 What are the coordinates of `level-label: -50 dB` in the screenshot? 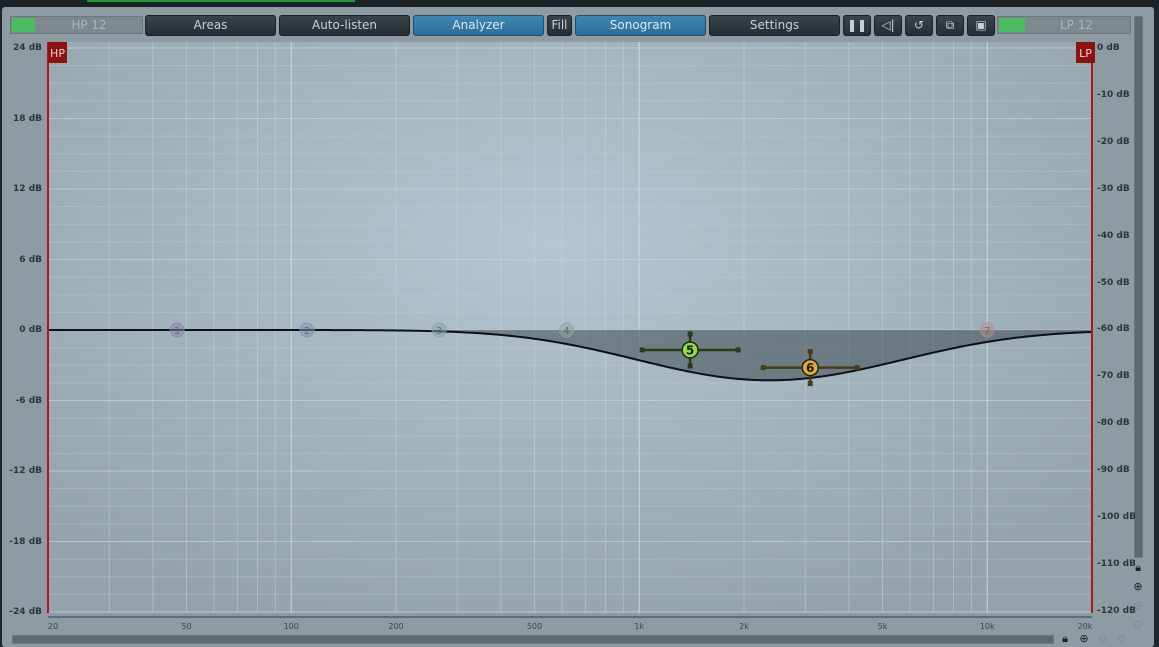 It's located at (1113, 282).